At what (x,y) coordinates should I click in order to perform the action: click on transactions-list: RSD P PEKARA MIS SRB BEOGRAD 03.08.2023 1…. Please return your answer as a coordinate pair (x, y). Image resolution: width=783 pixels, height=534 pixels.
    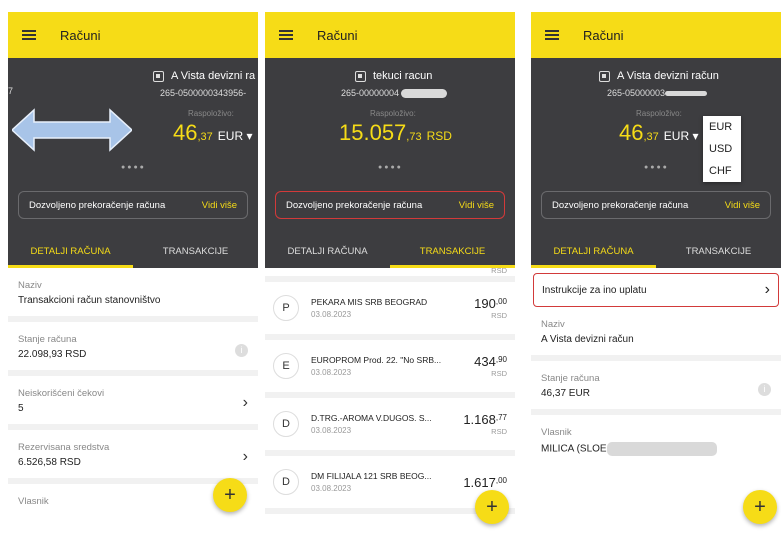
    Looking at the image, I should click on (390, 390).